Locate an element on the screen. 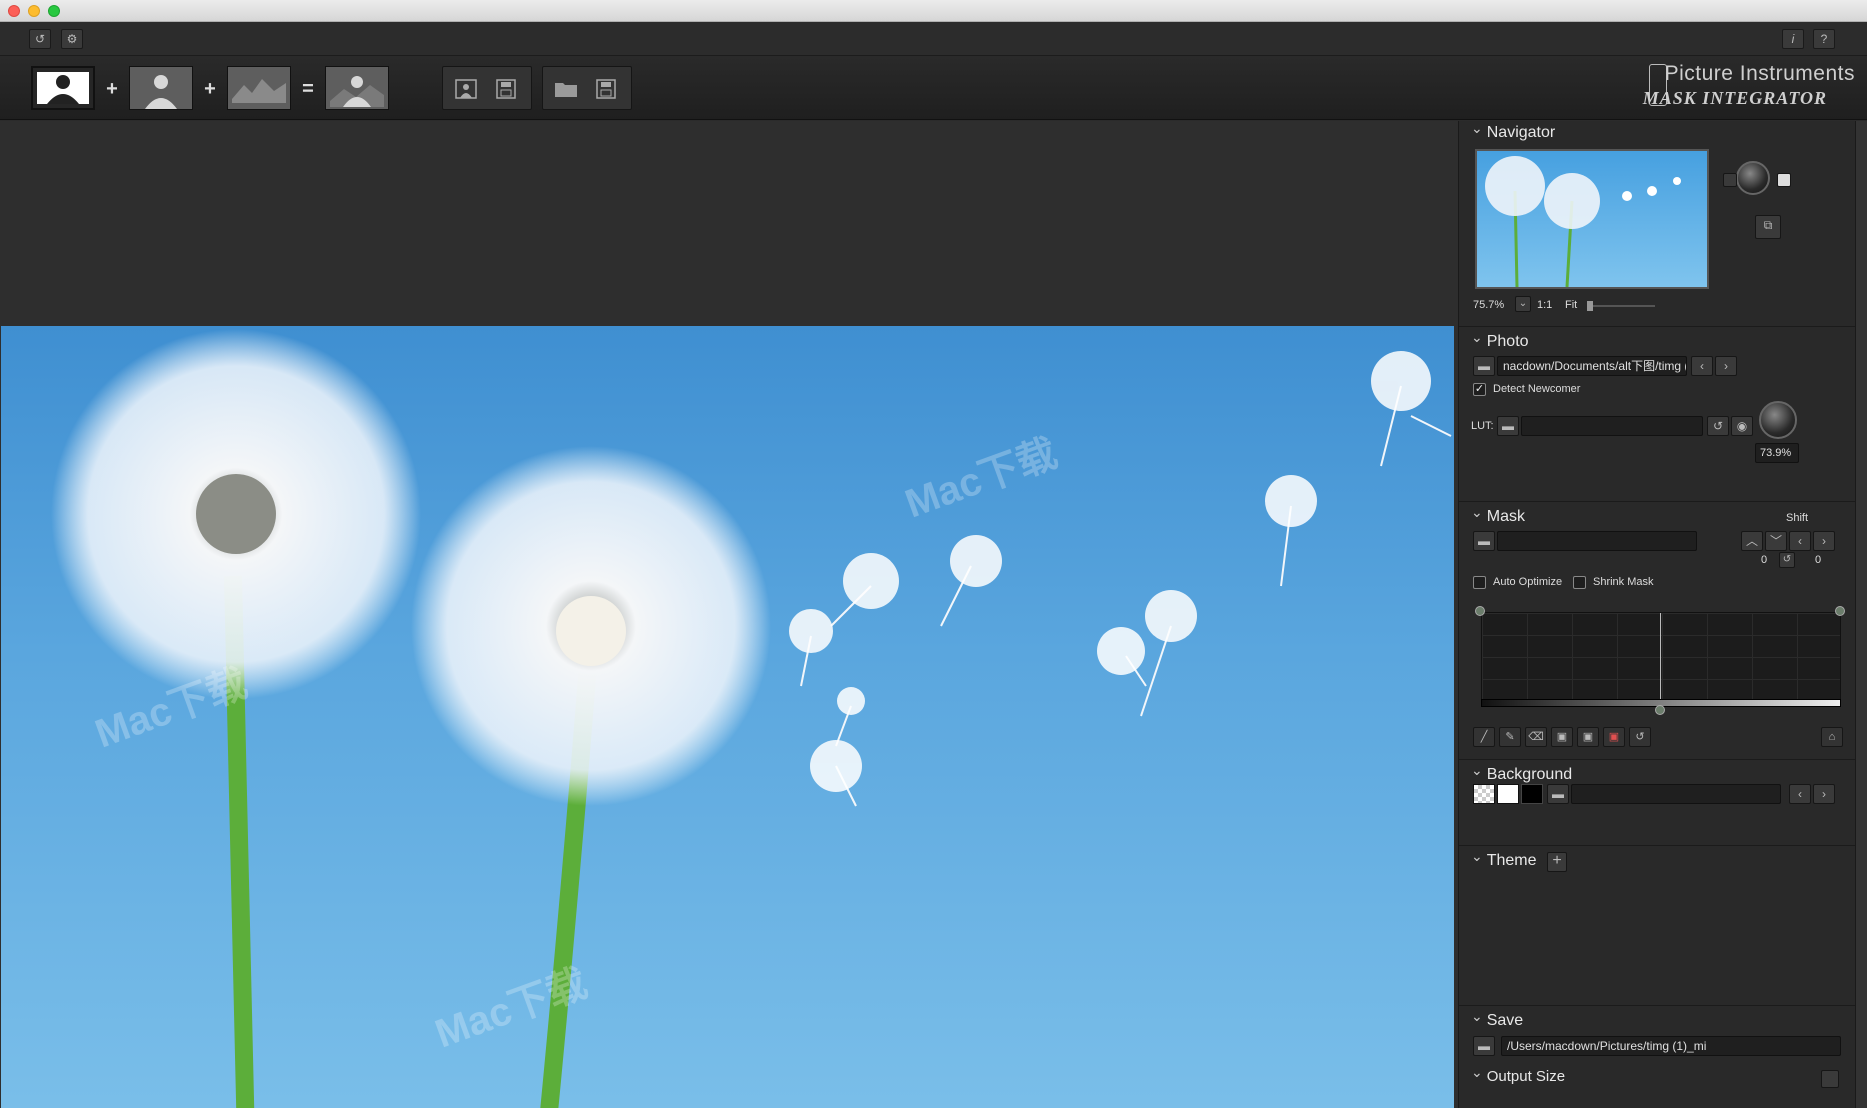  brush-tool-icon: ✎ is located at coordinates (1510, 737).